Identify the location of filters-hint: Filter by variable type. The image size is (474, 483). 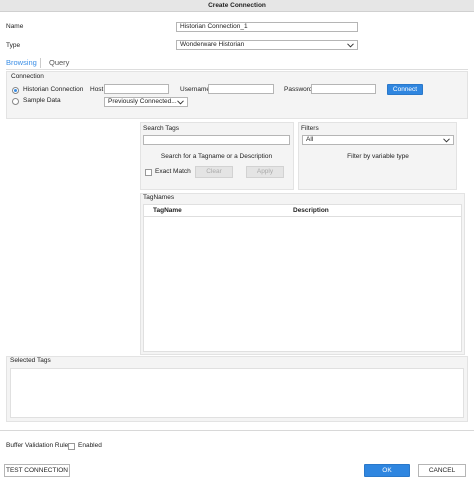
(378, 156).